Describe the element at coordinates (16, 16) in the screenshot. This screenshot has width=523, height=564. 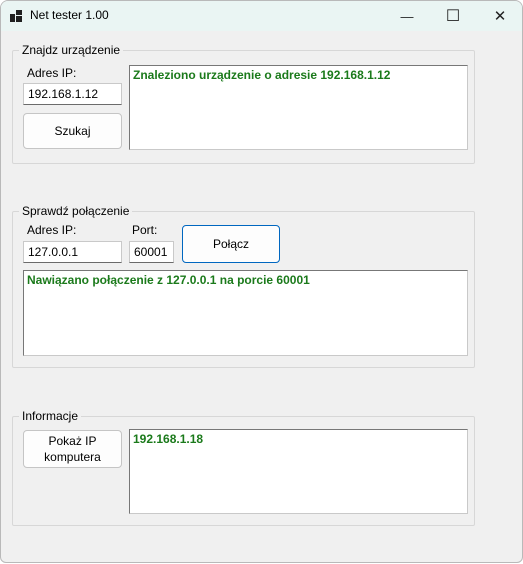
I see `app-icon` at that location.